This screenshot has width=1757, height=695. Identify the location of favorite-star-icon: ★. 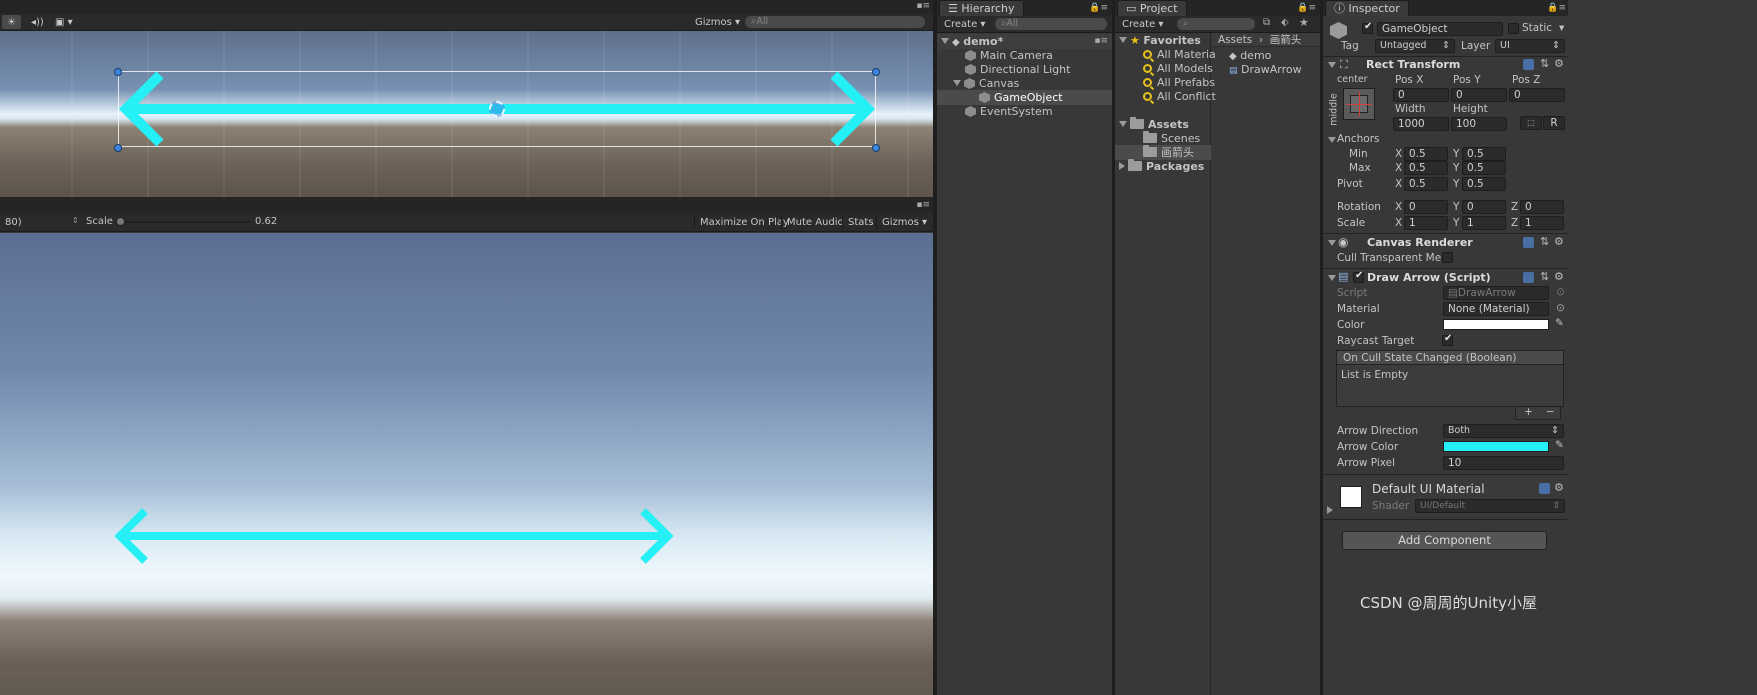
(1304, 22).